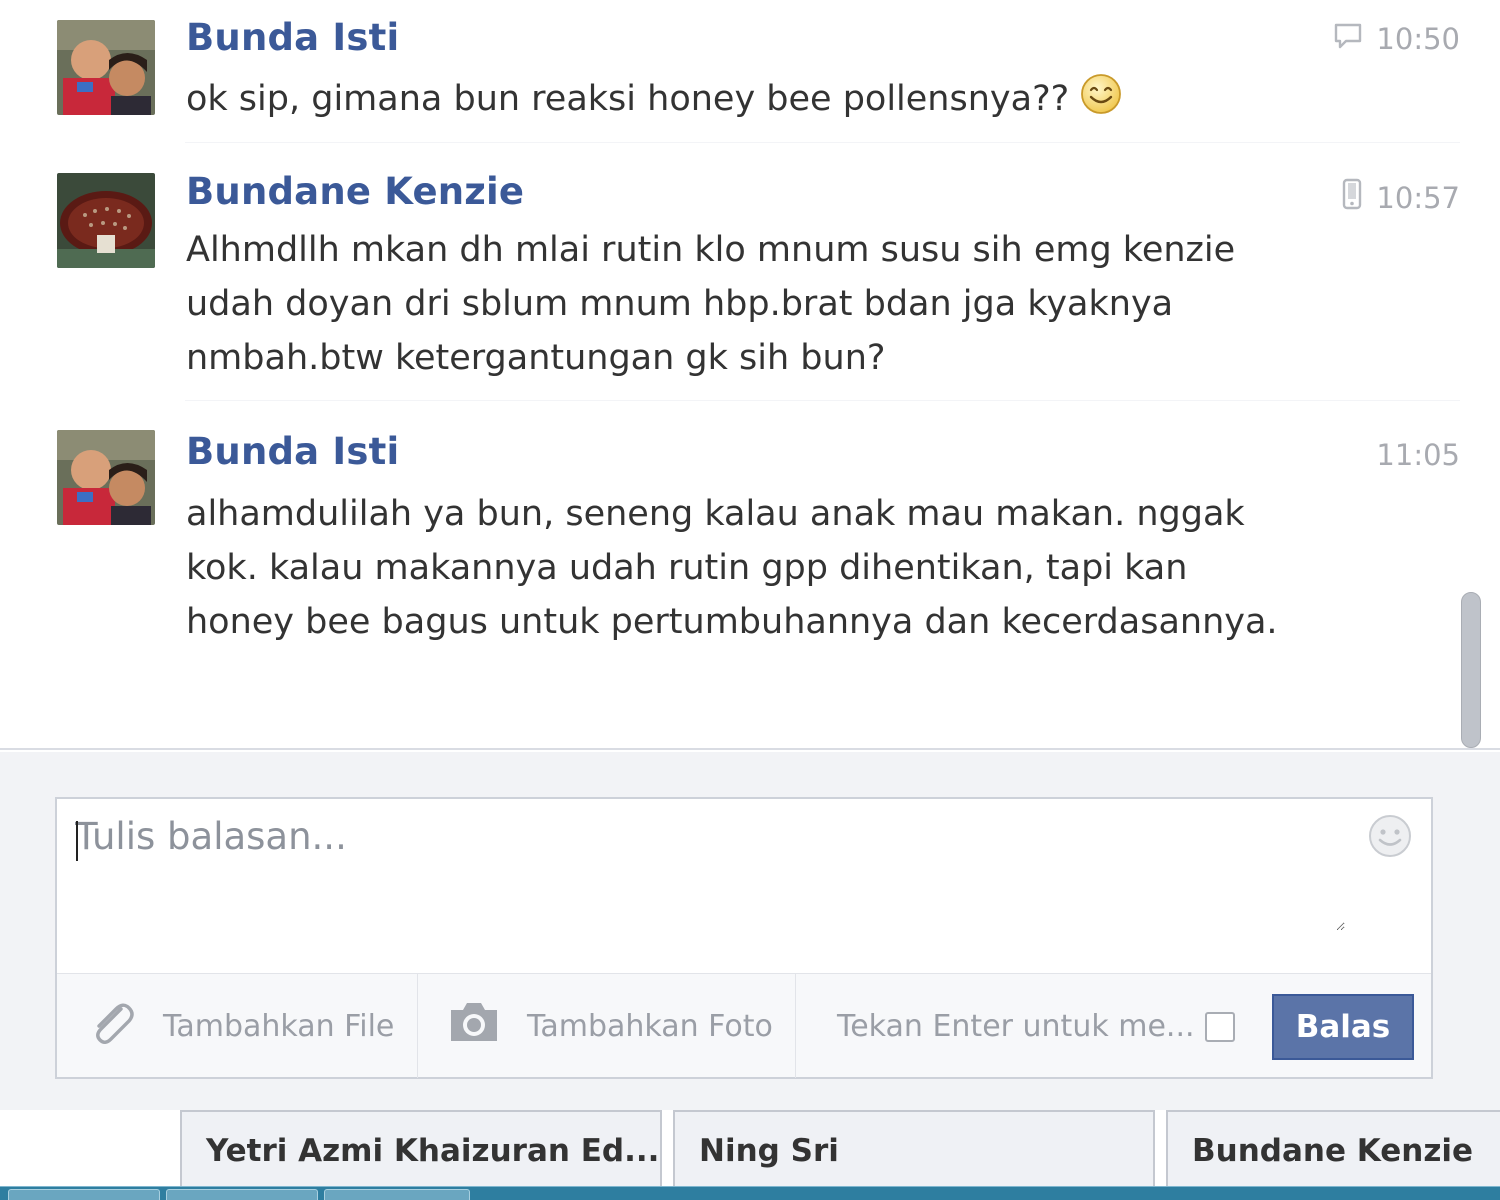  What do you see at coordinates (1220, 1027) in the screenshot?
I see `press-enter-checkbox` at bounding box center [1220, 1027].